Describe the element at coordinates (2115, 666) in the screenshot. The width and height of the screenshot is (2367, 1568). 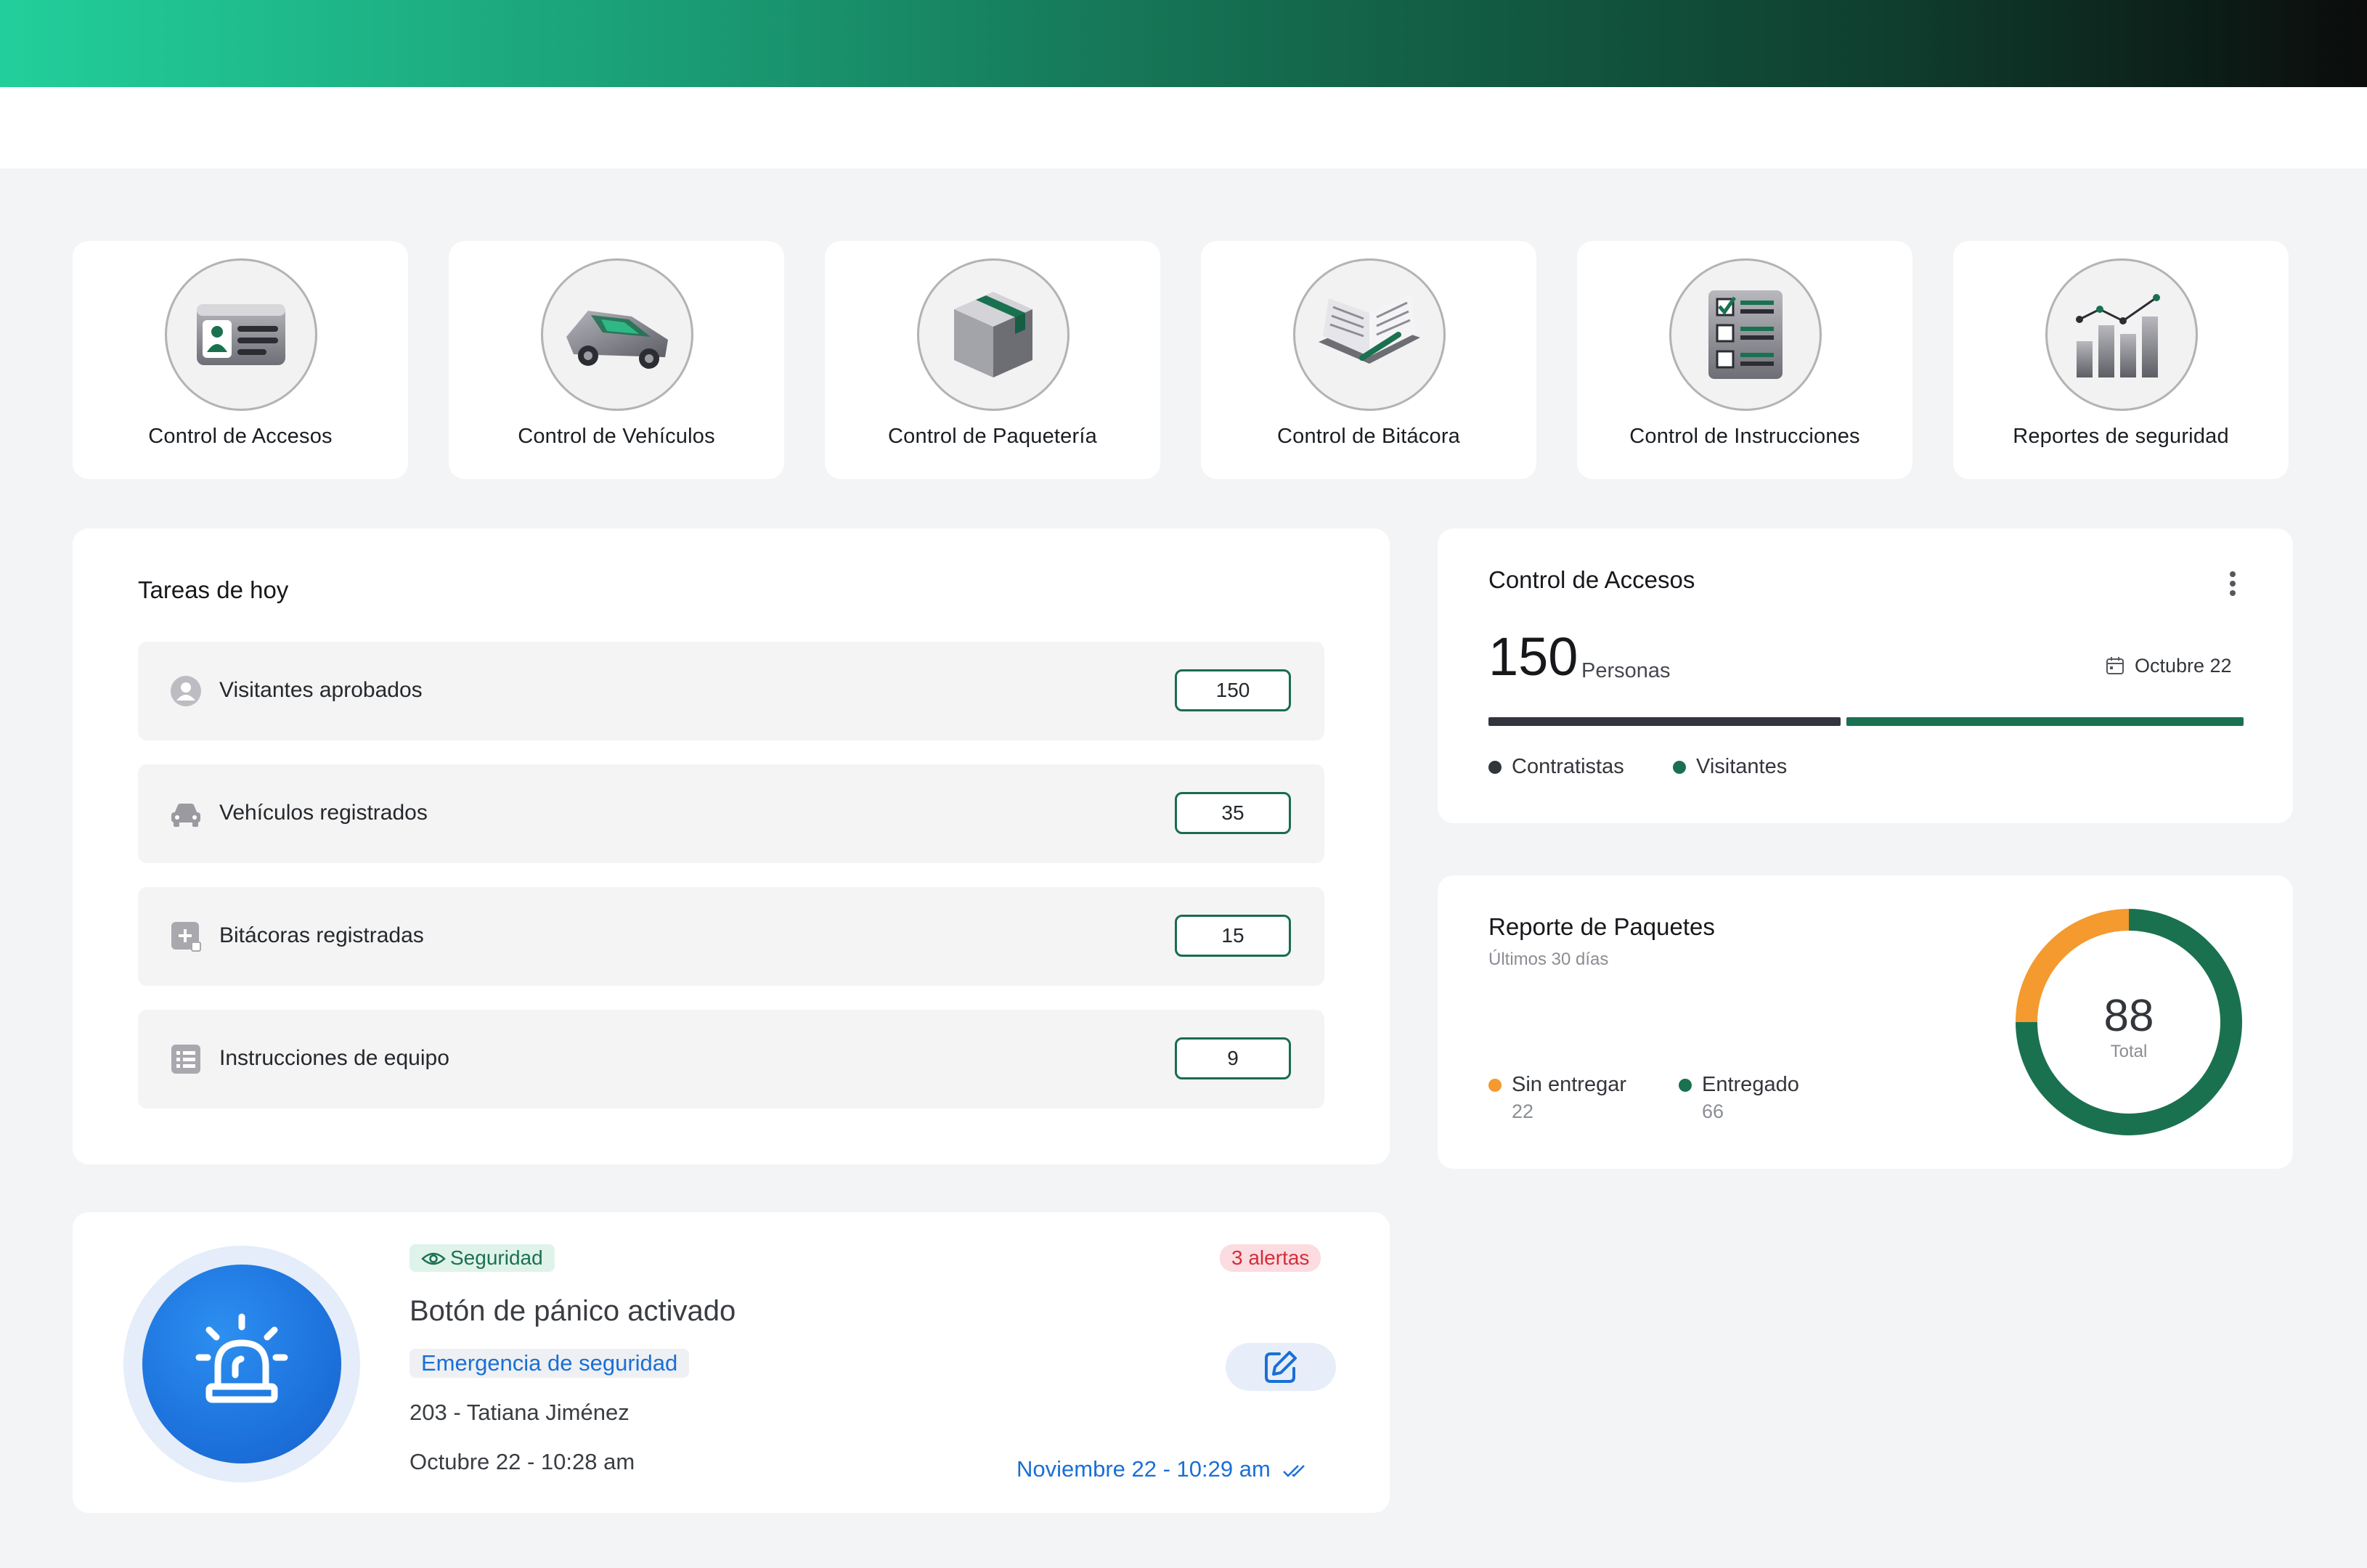
I see `calendar-icon` at that location.